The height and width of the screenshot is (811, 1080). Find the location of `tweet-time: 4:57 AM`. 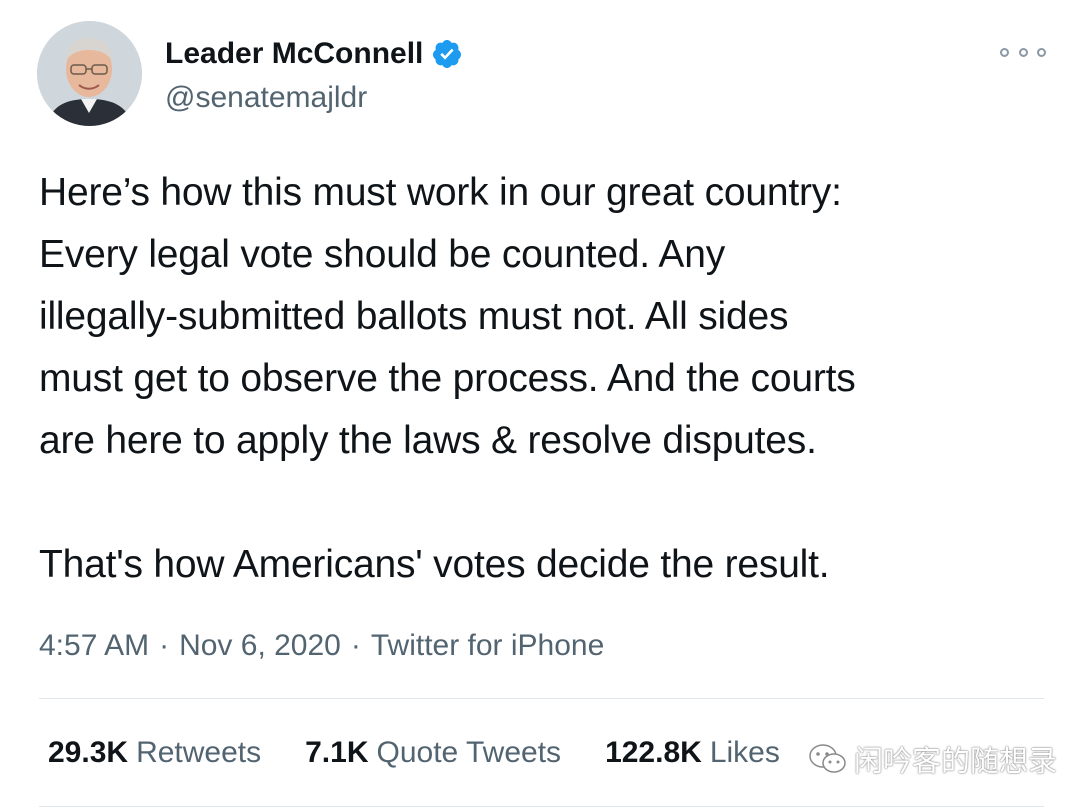

tweet-time: 4:57 AM is located at coordinates (94, 645).